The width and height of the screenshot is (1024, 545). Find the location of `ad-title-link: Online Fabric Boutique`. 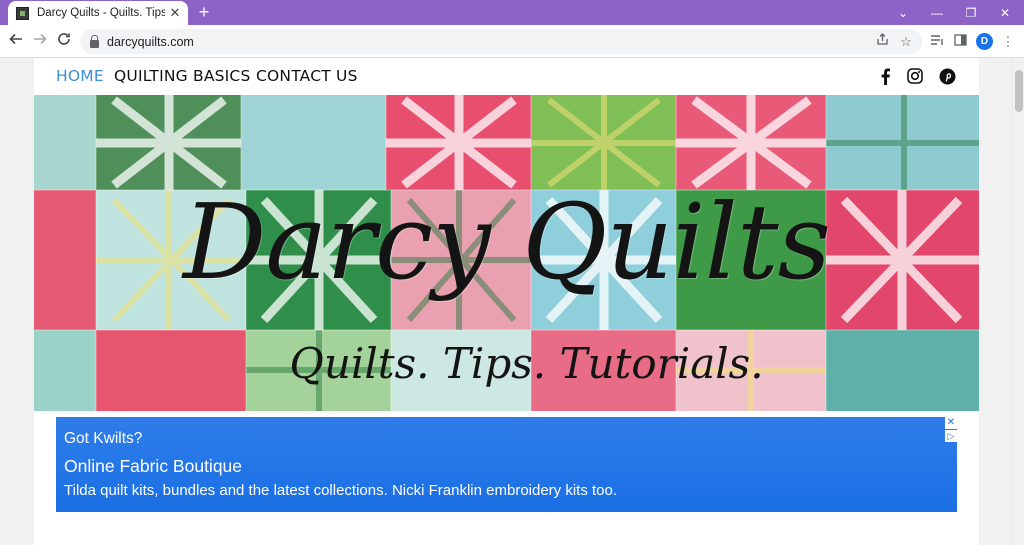

ad-title-link: Online Fabric Boutique is located at coordinates (153, 466).